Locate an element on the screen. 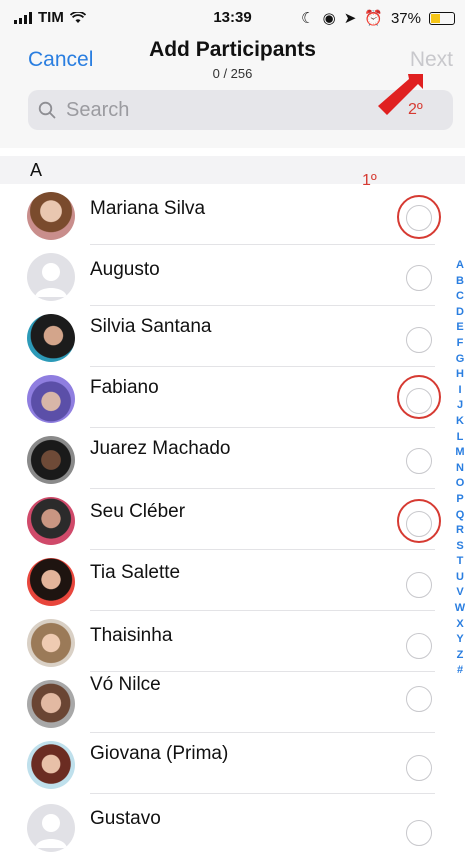 The height and width of the screenshot is (855, 465). index-letter: B is located at coordinates (460, 282).